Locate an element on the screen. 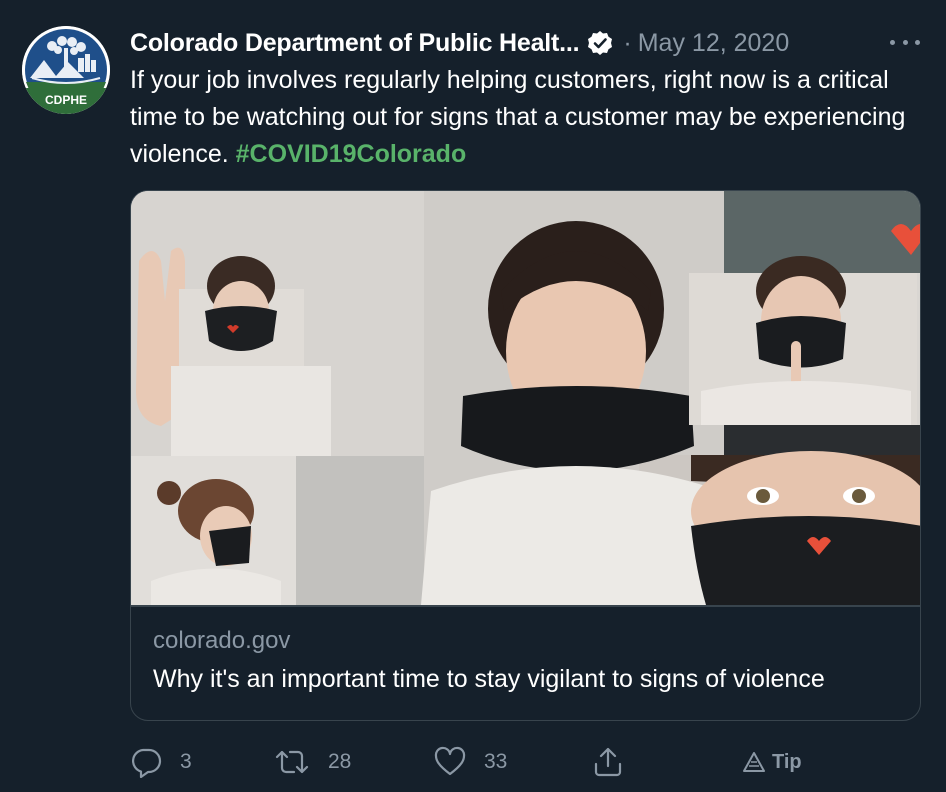  heart-icon is located at coordinates (450, 761).